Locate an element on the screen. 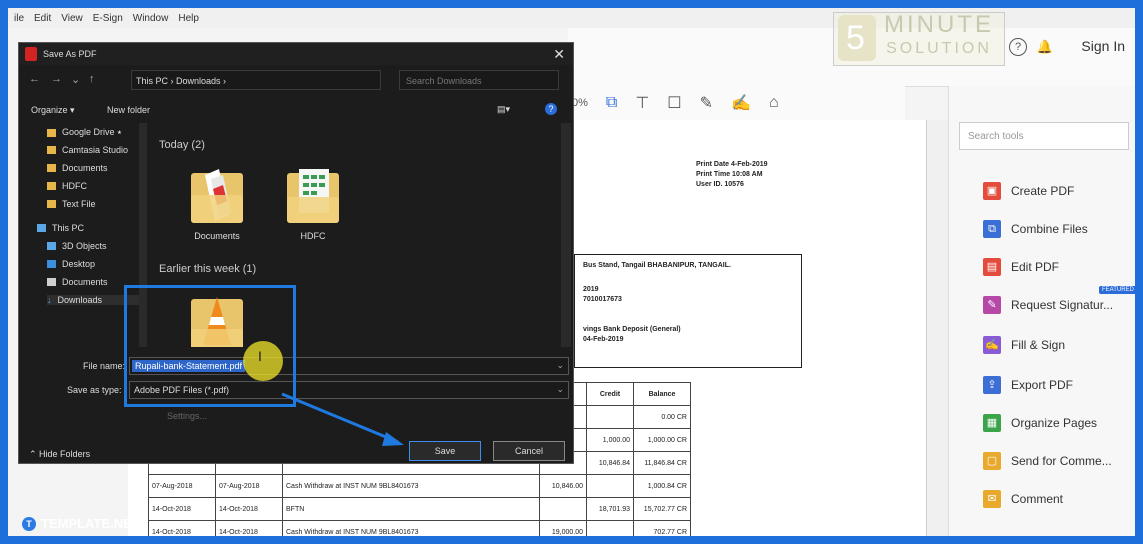 Image resolution: width=1143 pixels, height=544 pixels. tool-edit-pdf: ▤ Edit PDF is located at coordinates (1021, 267).